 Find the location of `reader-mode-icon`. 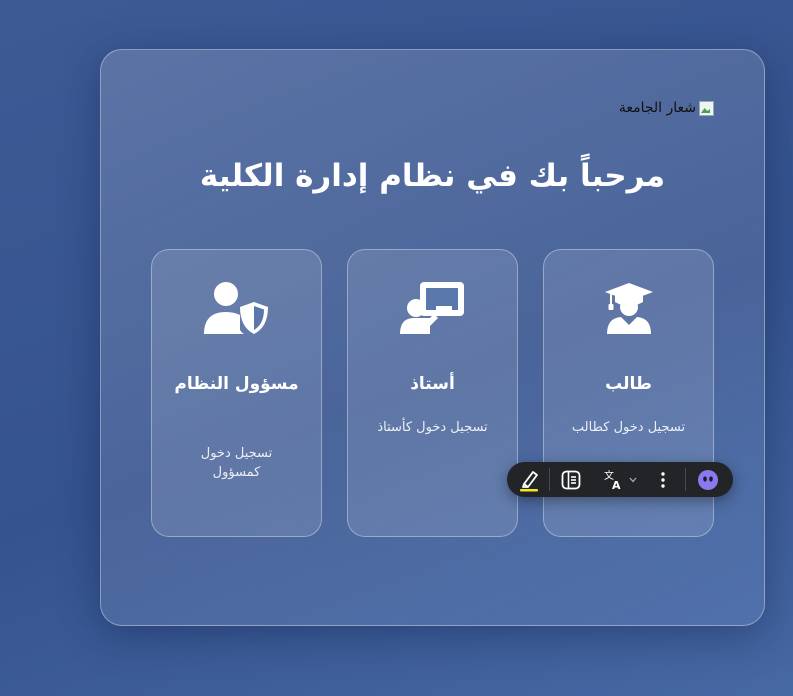

reader-mode-icon is located at coordinates (571, 479).